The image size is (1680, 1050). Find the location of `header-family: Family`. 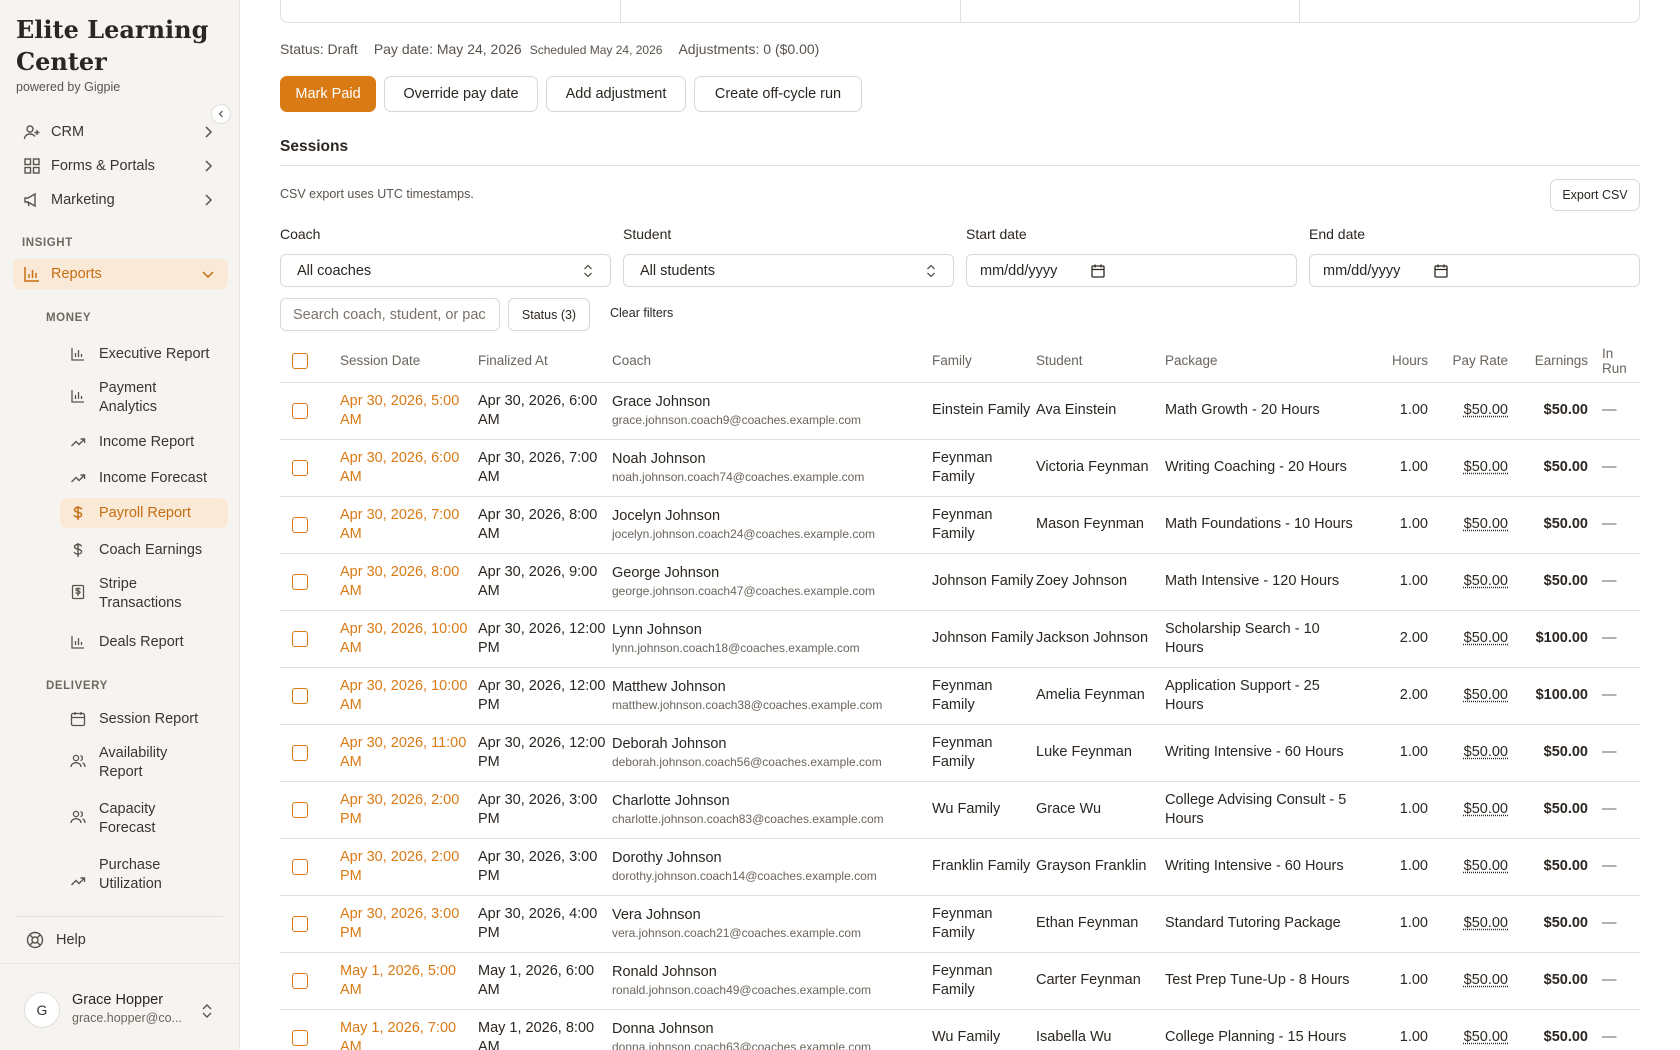

header-family: Family is located at coordinates (984, 361).